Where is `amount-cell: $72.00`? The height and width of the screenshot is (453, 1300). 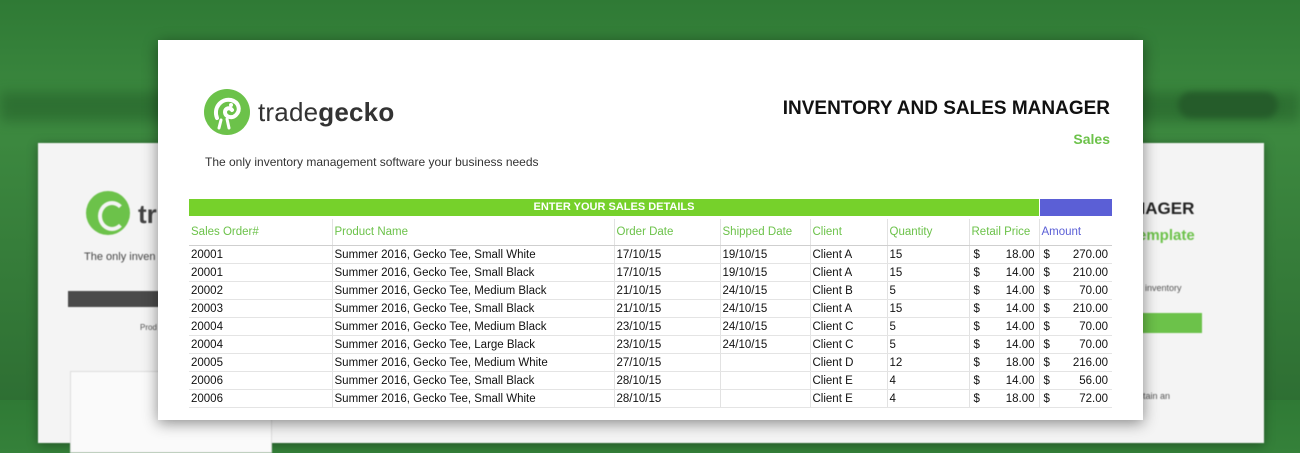
amount-cell: $72.00 is located at coordinates (1075, 398).